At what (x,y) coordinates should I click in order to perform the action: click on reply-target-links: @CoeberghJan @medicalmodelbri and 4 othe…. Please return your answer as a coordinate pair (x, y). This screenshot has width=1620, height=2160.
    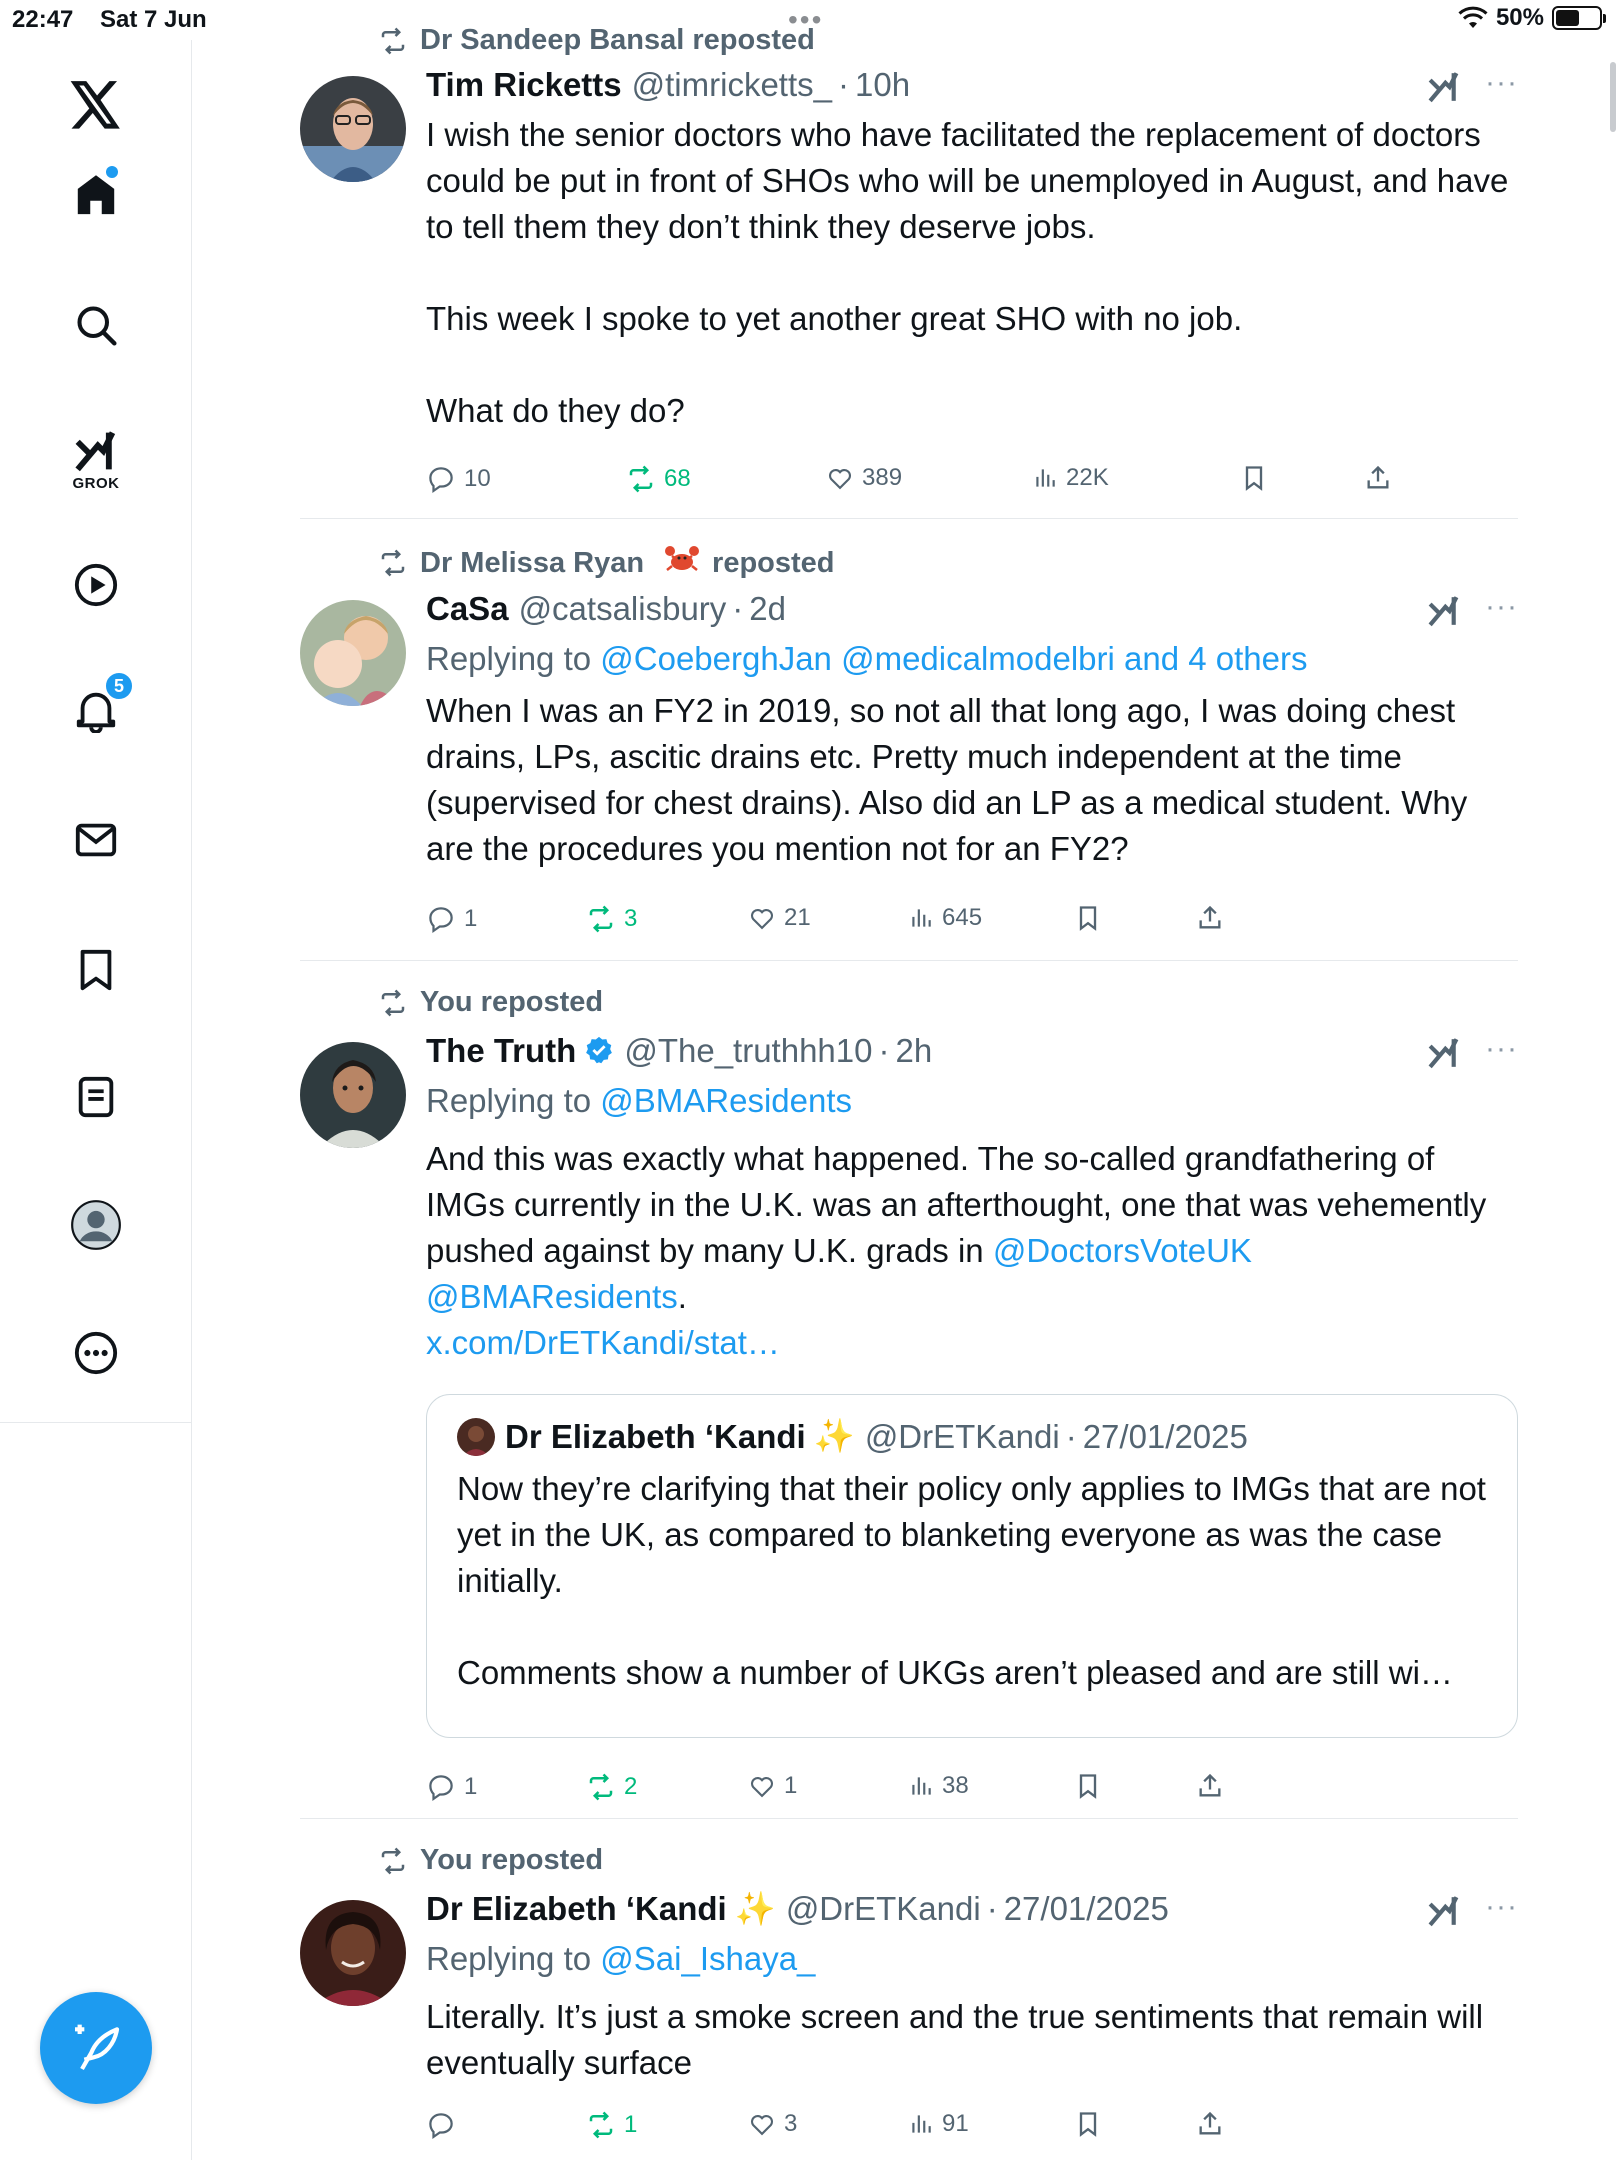
    Looking at the image, I should click on (953, 658).